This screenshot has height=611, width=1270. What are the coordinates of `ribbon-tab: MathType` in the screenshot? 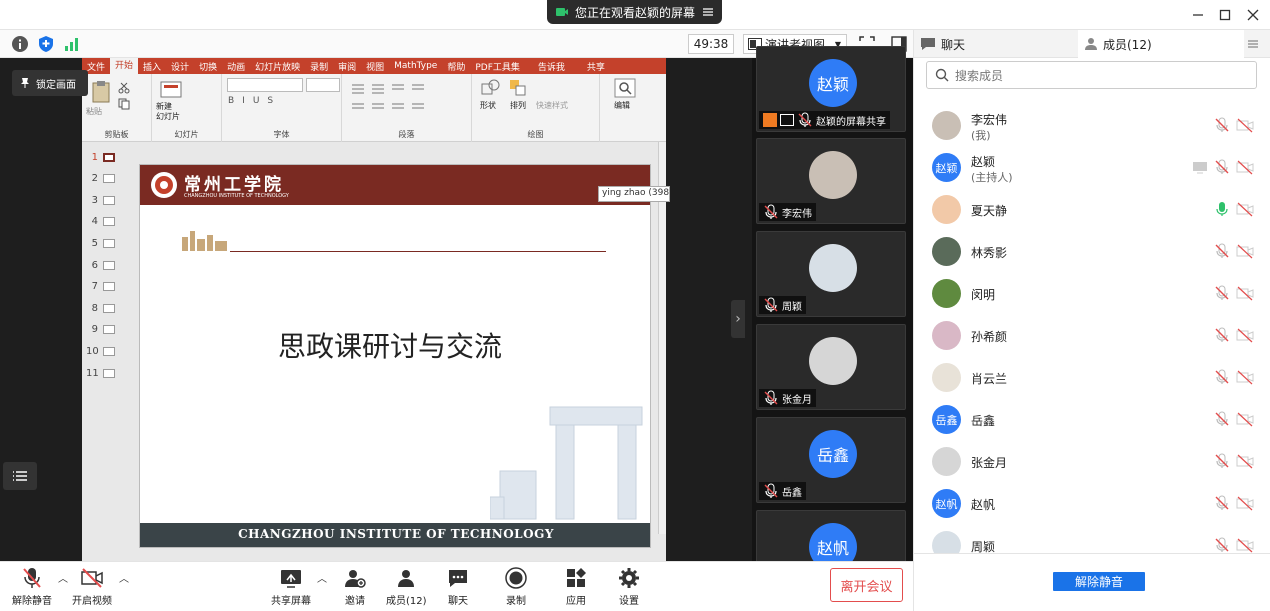 It's located at (415, 66).